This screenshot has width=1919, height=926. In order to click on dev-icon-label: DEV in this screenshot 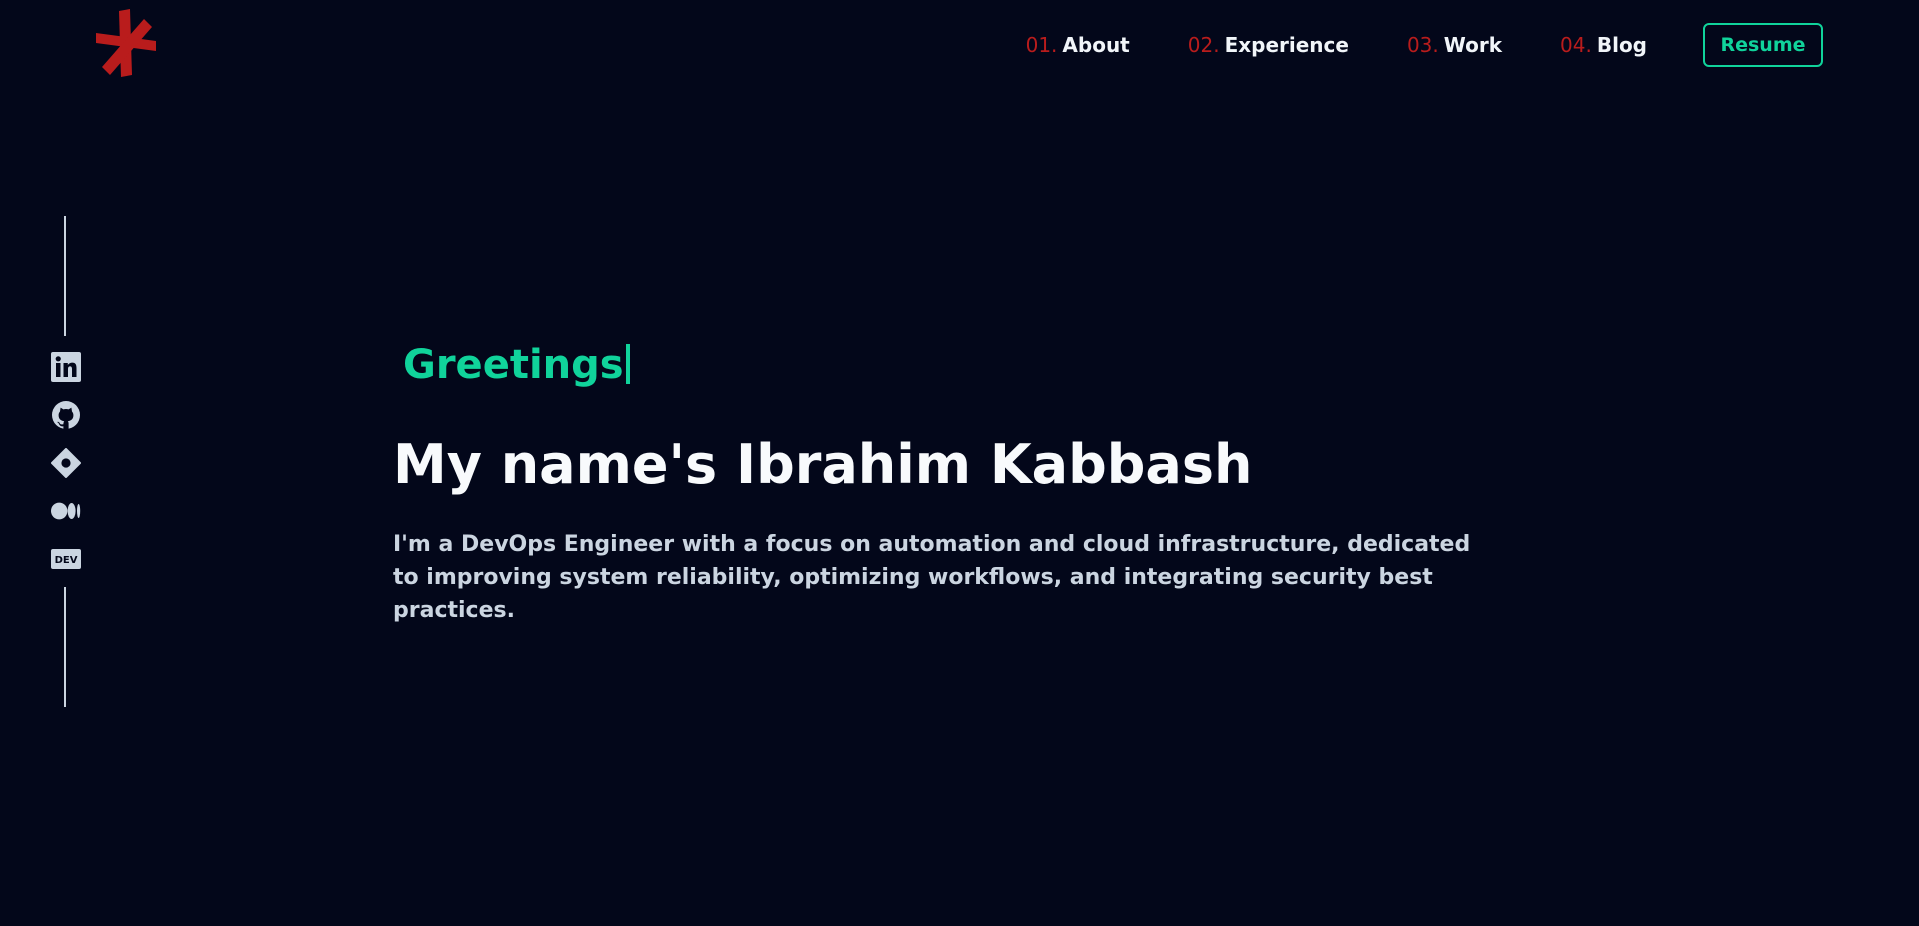, I will do `click(66, 560)`.